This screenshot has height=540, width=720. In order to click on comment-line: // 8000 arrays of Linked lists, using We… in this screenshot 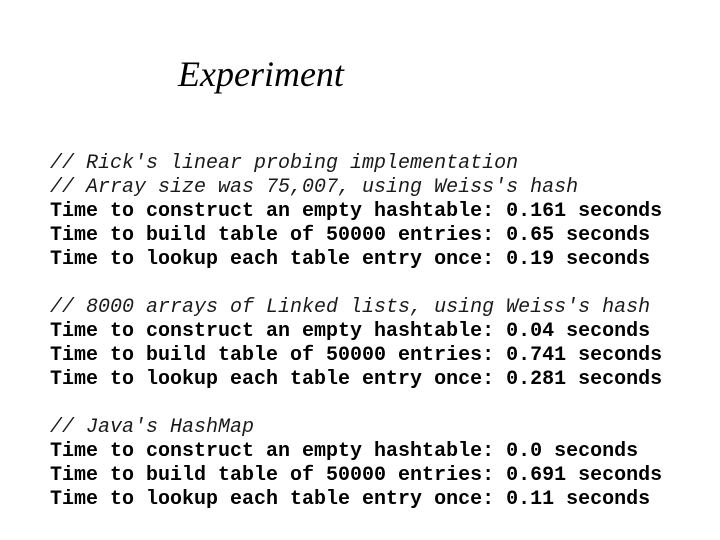, I will do `click(350, 307)`.